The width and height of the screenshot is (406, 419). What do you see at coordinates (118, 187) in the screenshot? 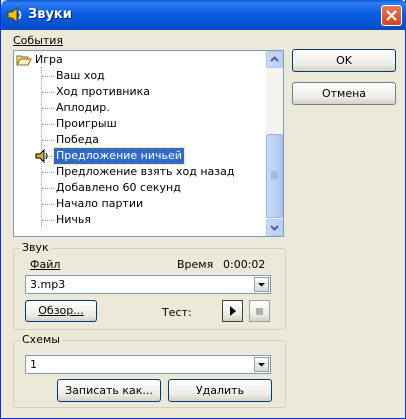
I see `tree-item-label: Добавлено 60 секунд` at bounding box center [118, 187].